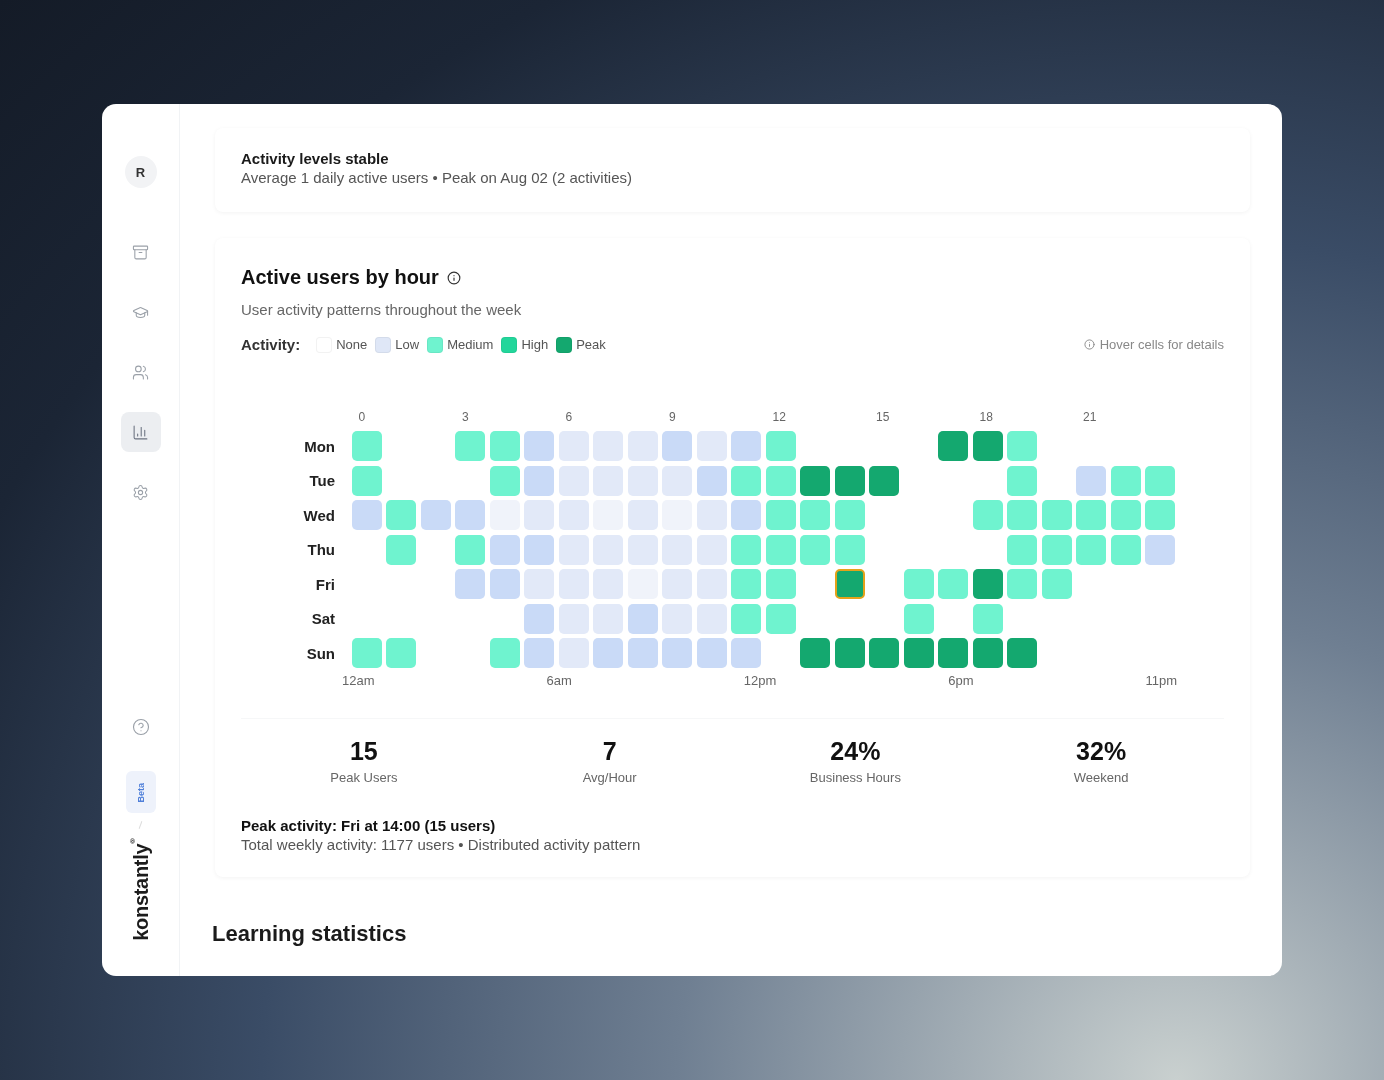  What do you see at coordinates (140, 172) in the screenshot?
I see `user-avatar: R` at bounding box center [140, 172].